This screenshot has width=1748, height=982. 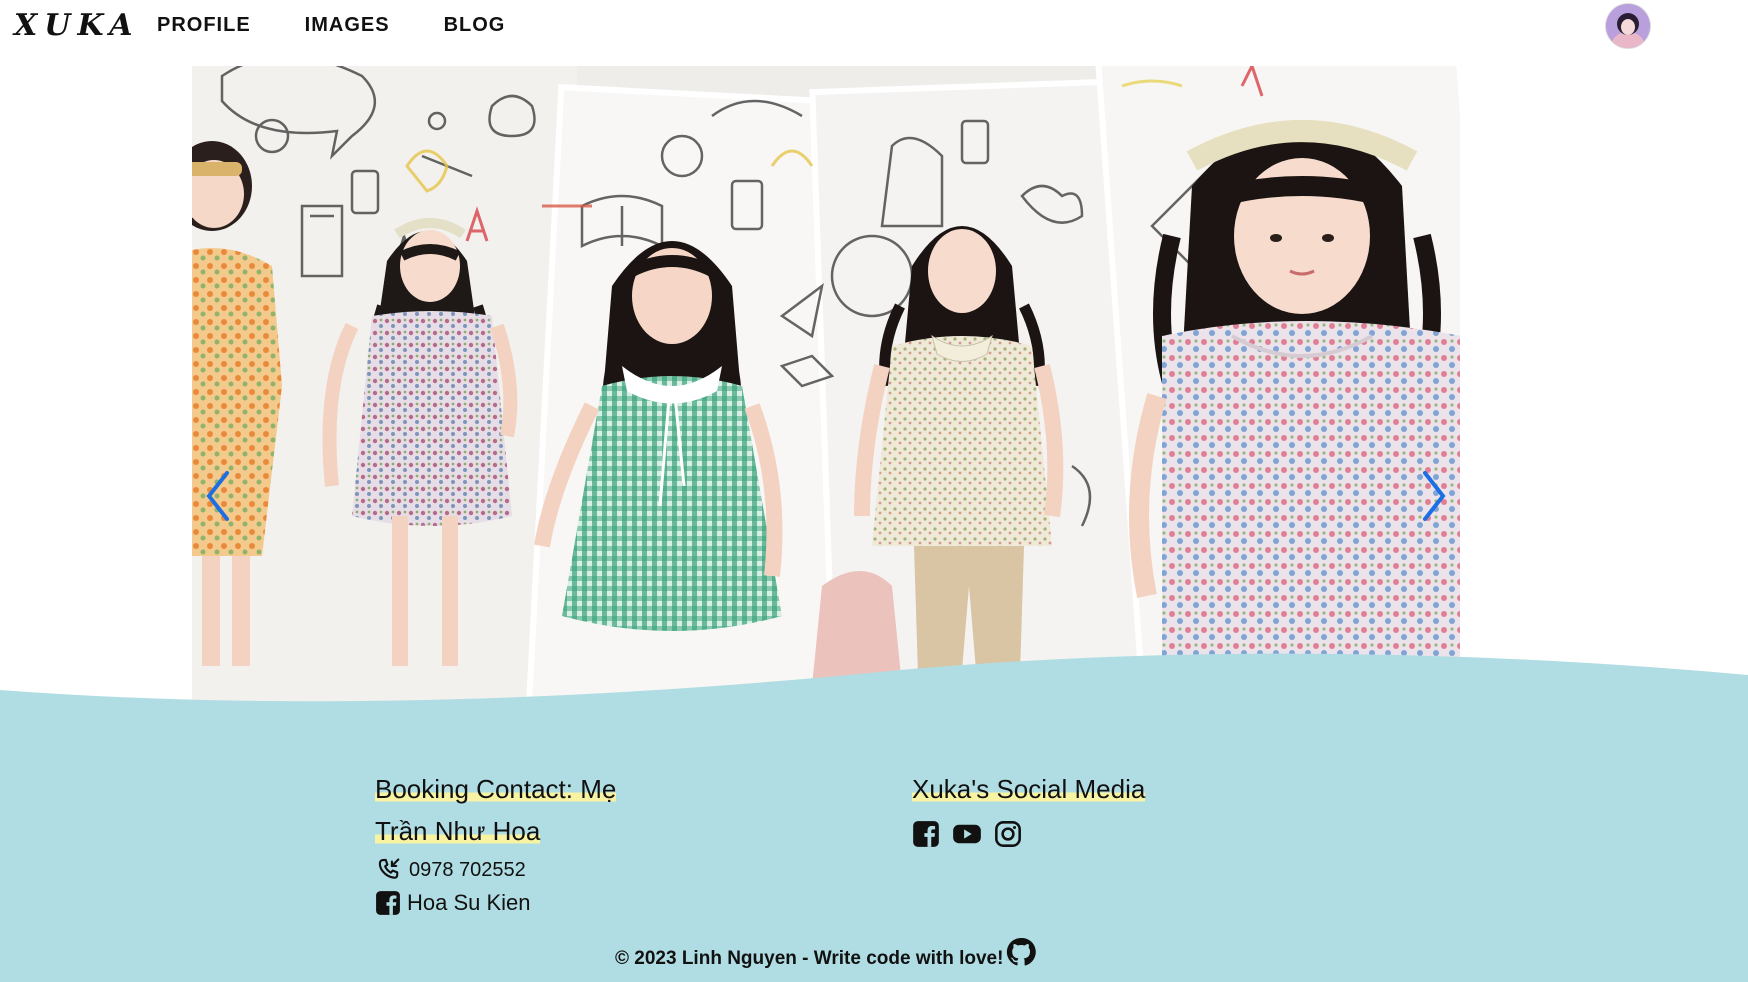 I want to click on nav-profile: PROFILE, so click(x=204, y=25).